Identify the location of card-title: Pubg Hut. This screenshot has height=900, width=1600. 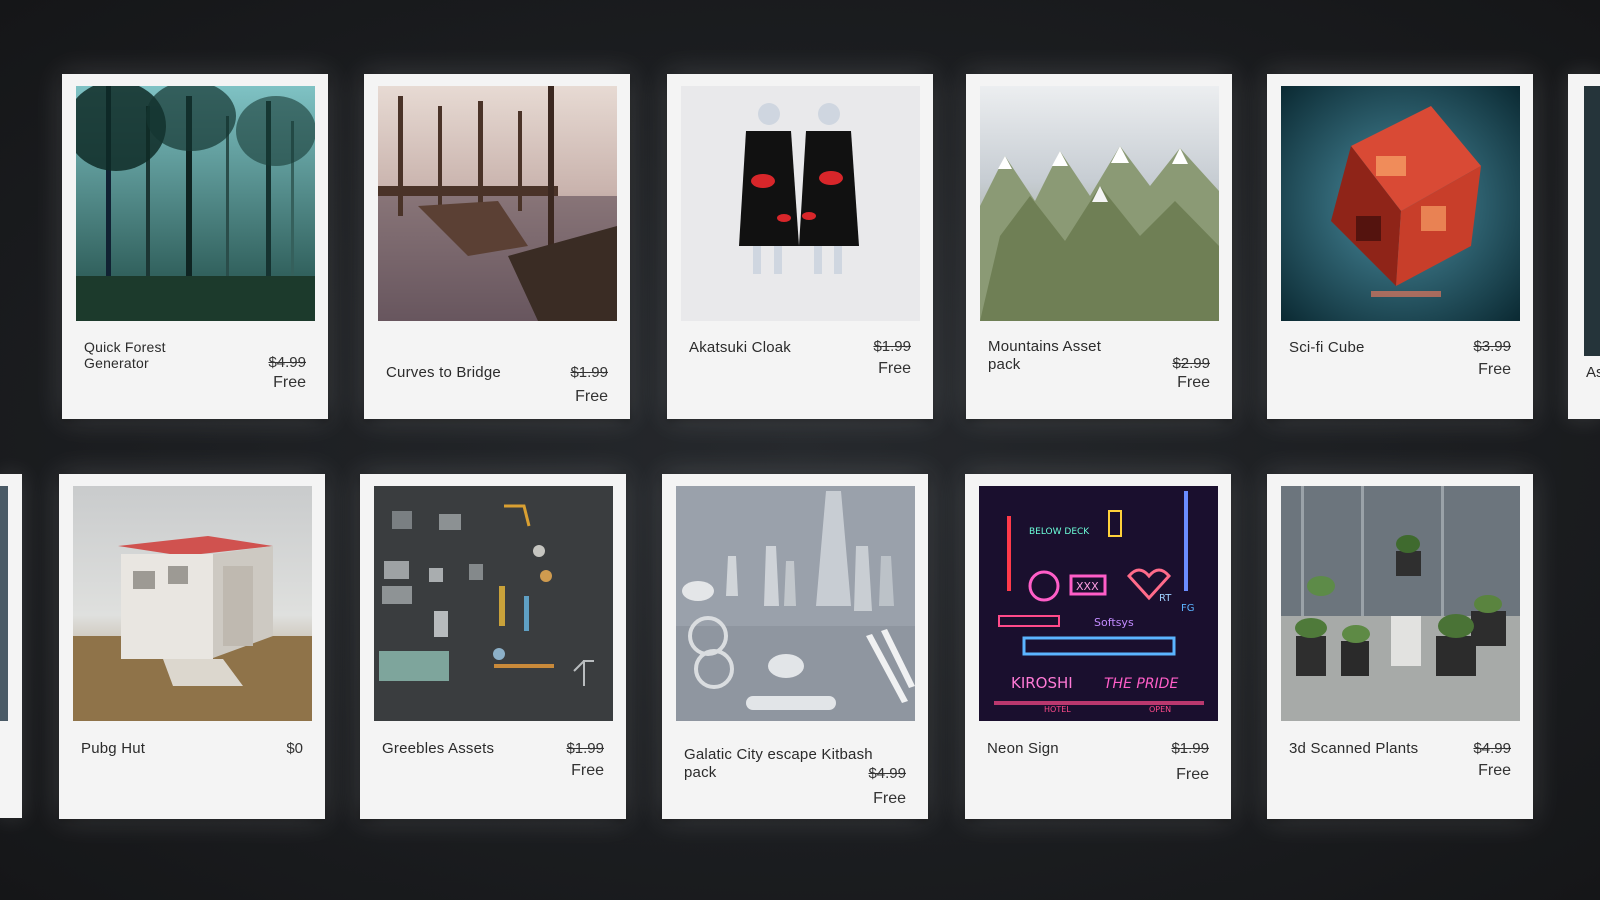
(113, 748).